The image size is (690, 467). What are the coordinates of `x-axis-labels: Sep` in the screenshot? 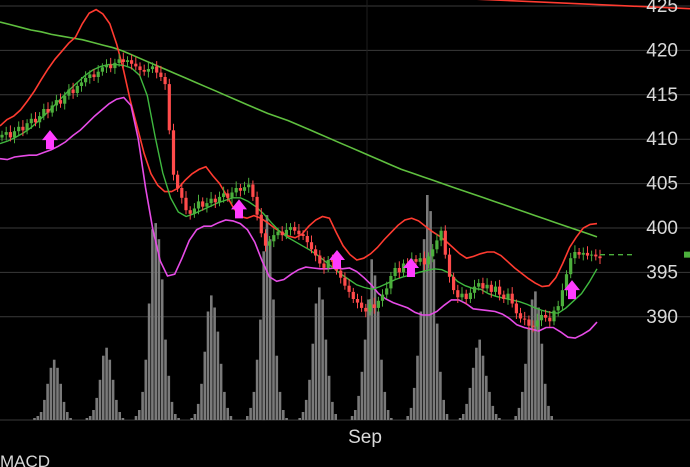 It's located at (365, 437).